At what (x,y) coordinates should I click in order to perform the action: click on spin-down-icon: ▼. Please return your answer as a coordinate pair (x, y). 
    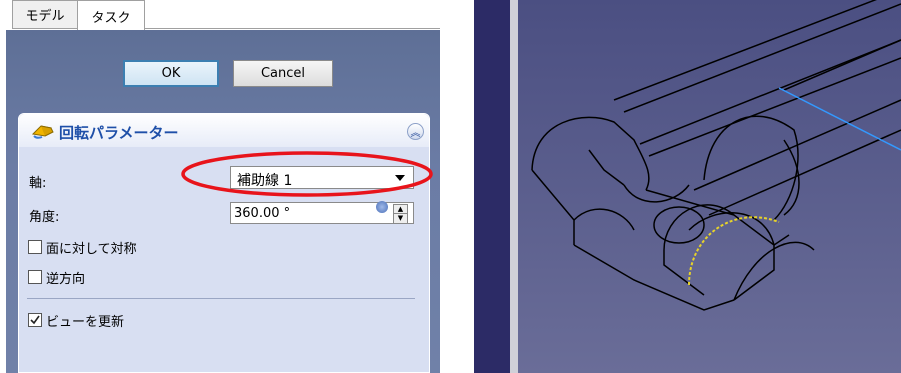
    Looking at the image, I should click on (400, 218).